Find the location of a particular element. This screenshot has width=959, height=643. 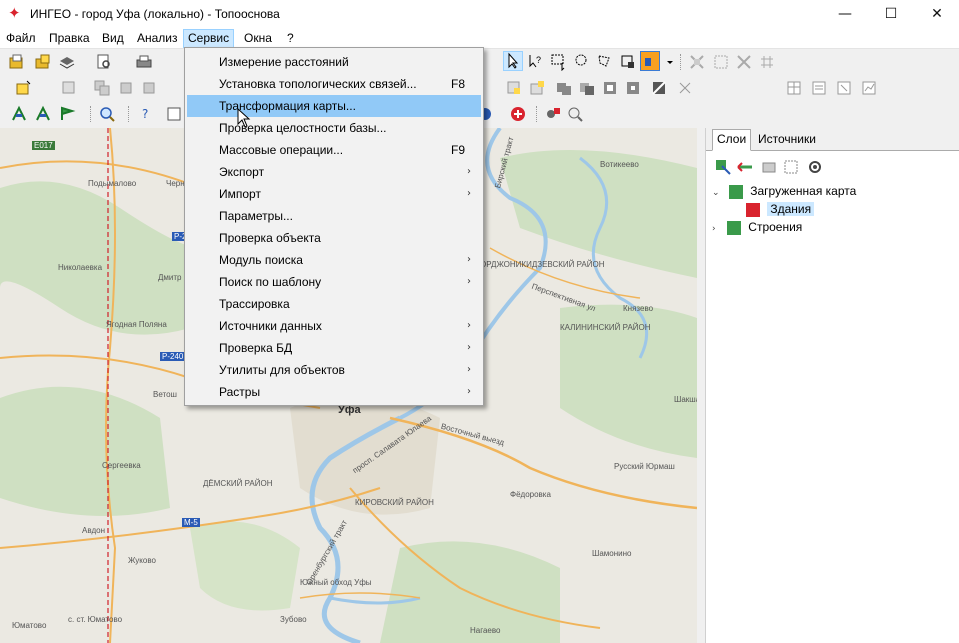

layer-icon is located at coordinates (753, 209).